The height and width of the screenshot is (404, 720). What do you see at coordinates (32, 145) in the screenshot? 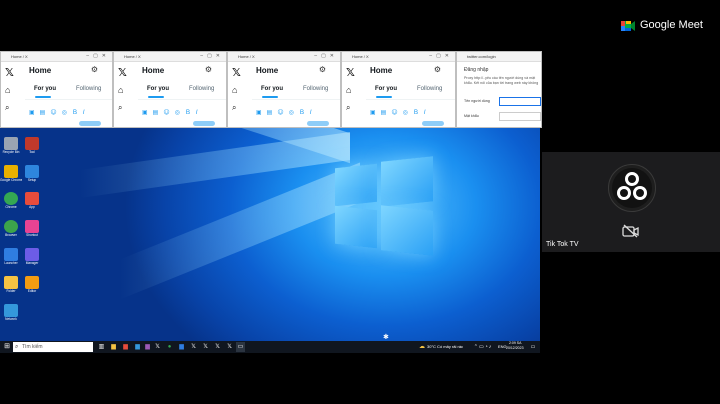
I see `desktop-icon: Tool` at bounding box center [32, 145].